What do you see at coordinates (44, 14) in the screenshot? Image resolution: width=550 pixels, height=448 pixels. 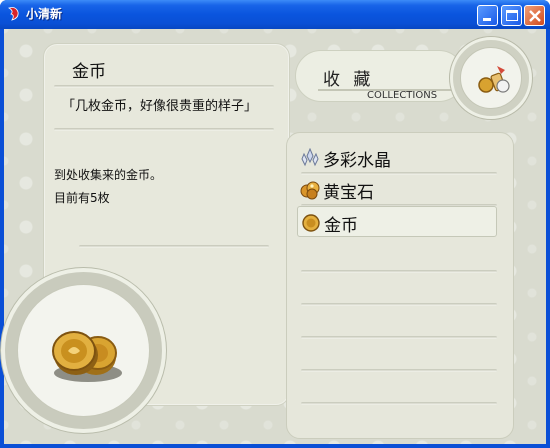 I see `window-title: 小清新` at bounding box center [44, 14].